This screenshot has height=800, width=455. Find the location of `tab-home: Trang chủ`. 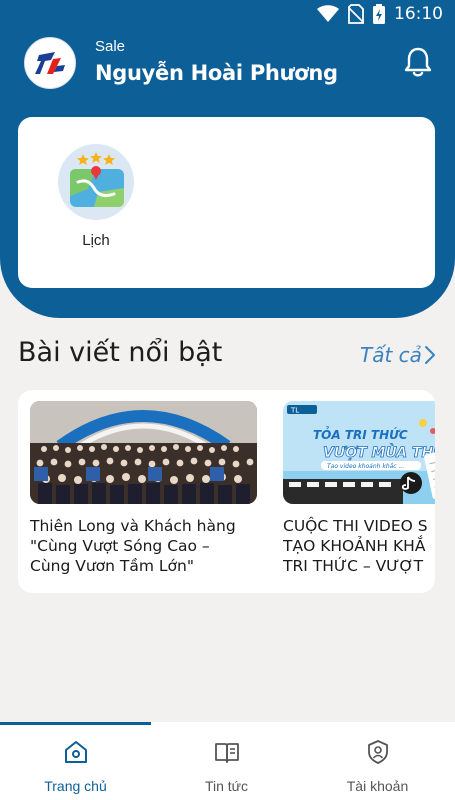

tab-home: Trang chủ is located at coordinates (75, 766).